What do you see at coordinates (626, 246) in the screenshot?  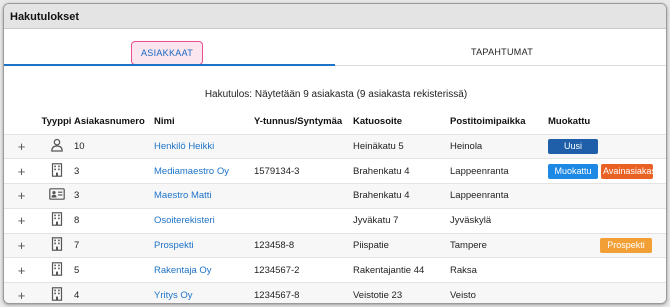 I see `status-badge-prospekti: Prospekti` at bounding box center [626, 246].